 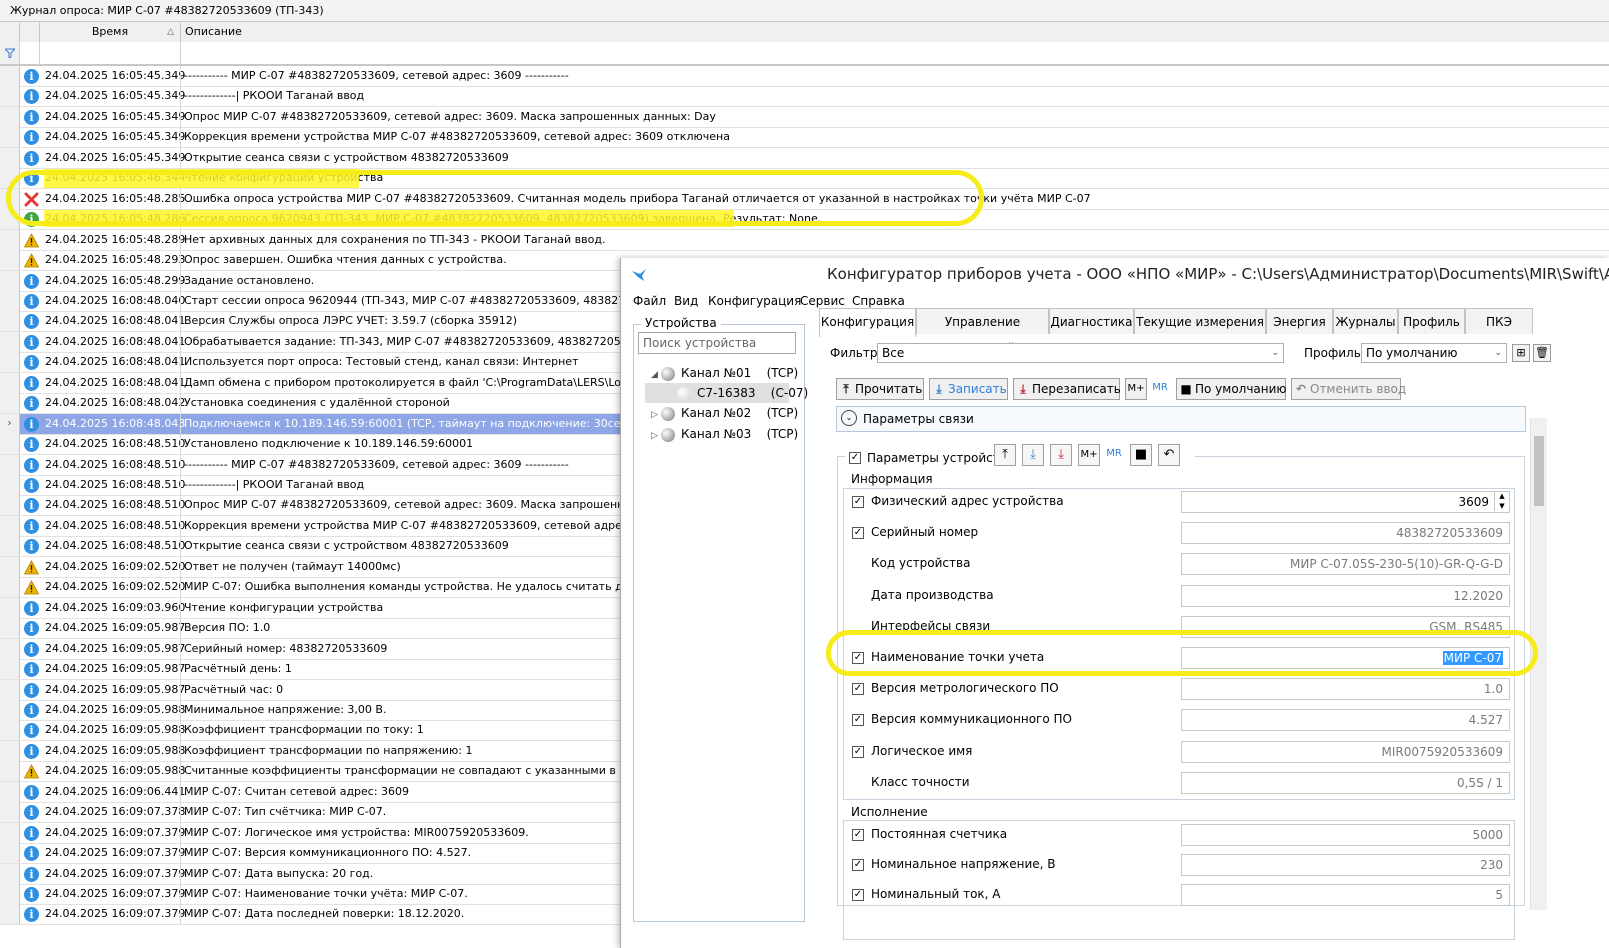 What do you see at coordinates (982, 331) in the screenshot?
I see `tab-load-control: Управление нагрузкой` at bounding box center [982, 331].